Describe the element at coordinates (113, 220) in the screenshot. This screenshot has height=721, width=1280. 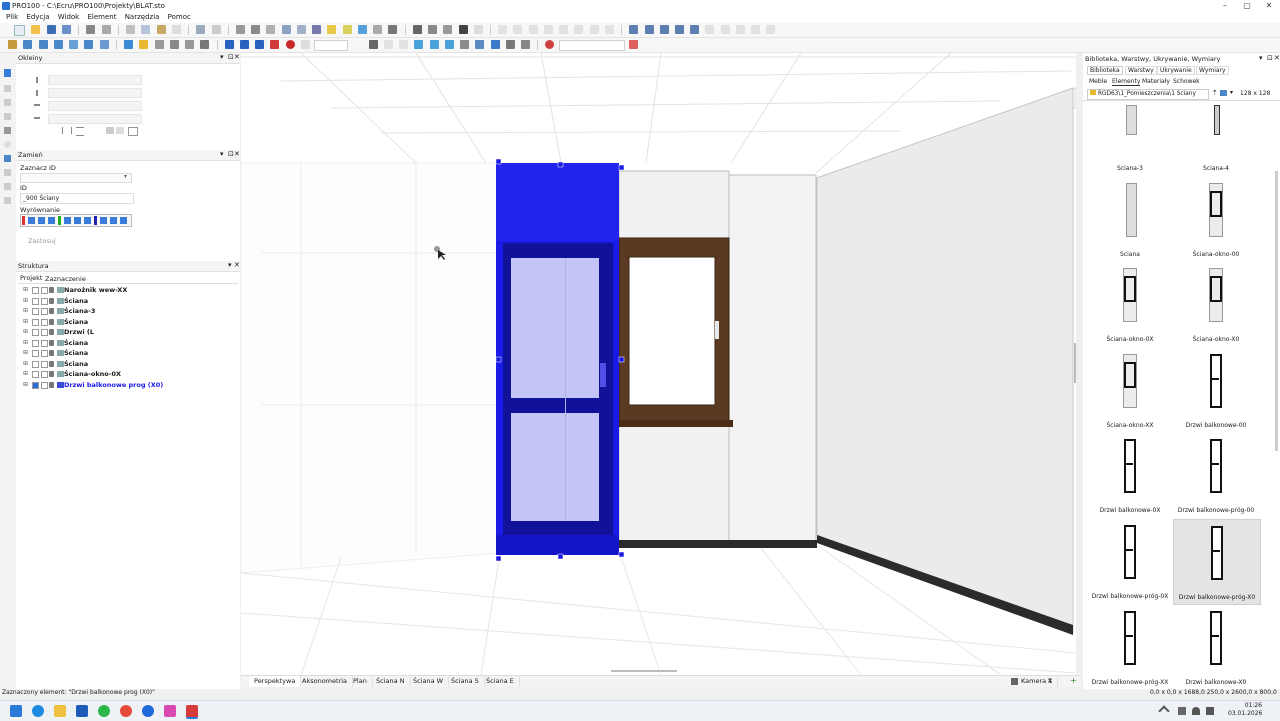
I see `align-depth-icon` at that location.